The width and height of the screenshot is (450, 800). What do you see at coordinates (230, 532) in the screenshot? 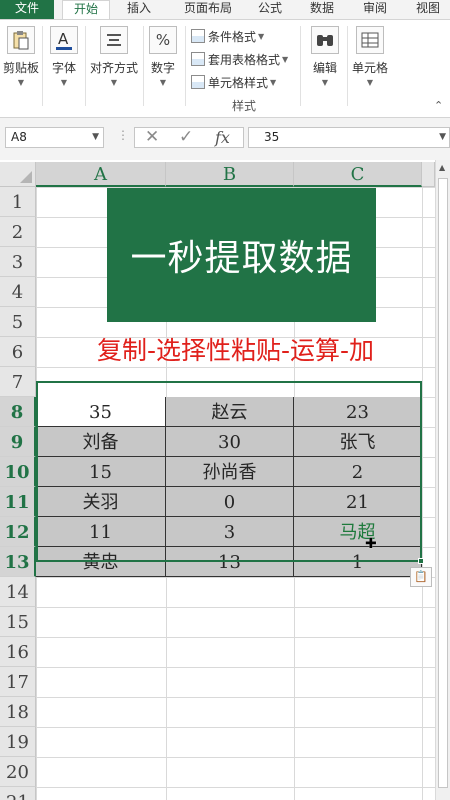
I see `table-cell: 3` at bounding box center [230, 532].